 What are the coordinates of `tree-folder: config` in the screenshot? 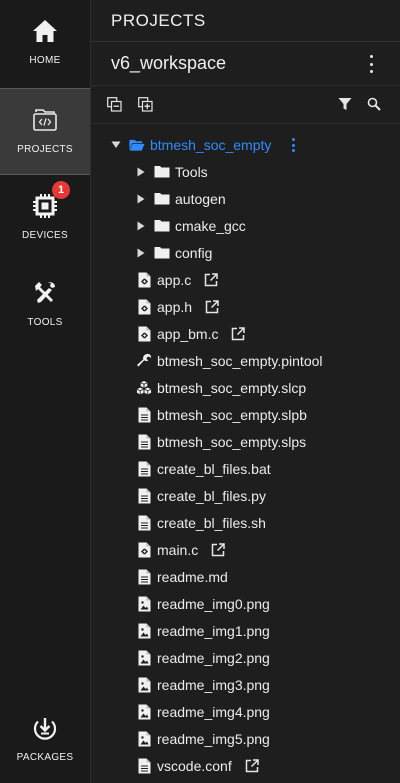 It's located at (245, 252).